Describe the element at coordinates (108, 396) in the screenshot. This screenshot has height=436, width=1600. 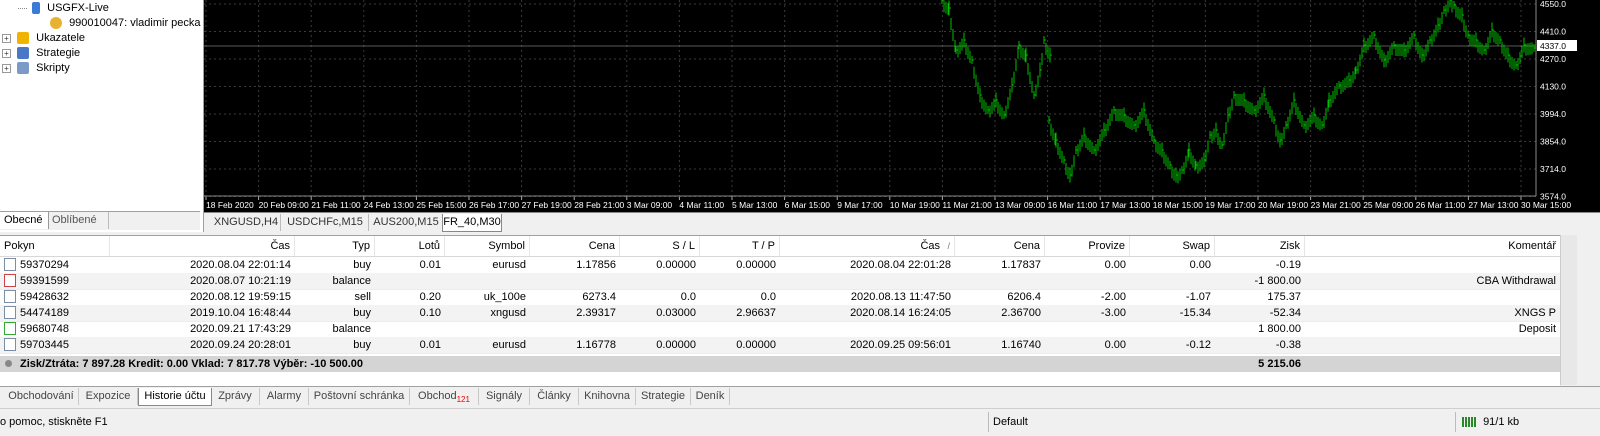
I see `terminal-tab-1: Expozice` at that location.